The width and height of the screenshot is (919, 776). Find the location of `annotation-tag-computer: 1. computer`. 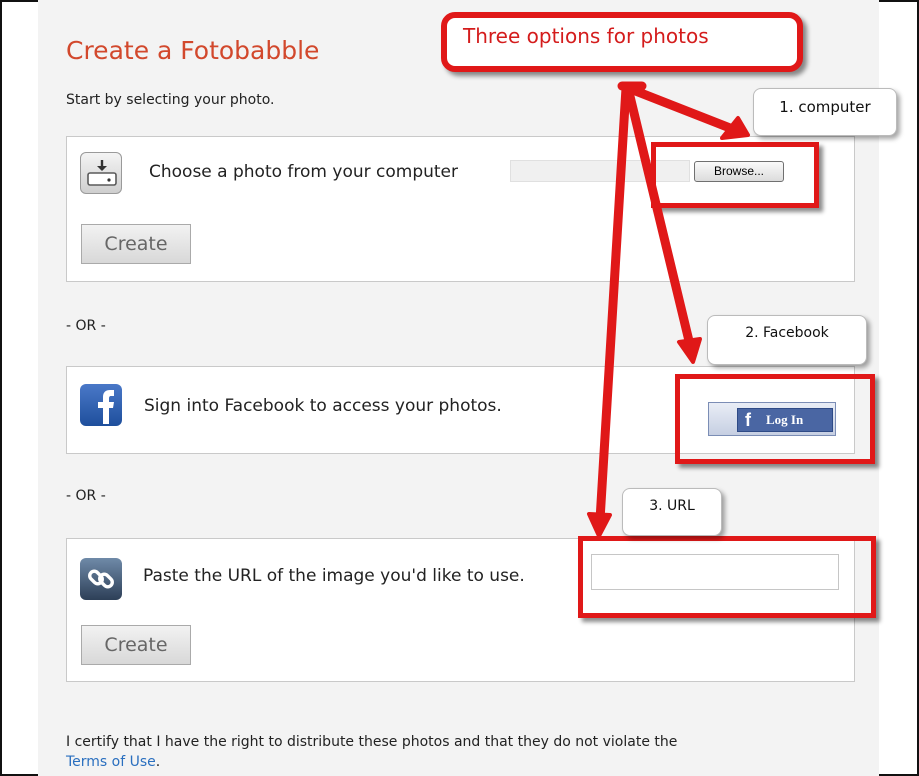

annotation-tag-computer: 1. computer is located at coordinates (825, 112).